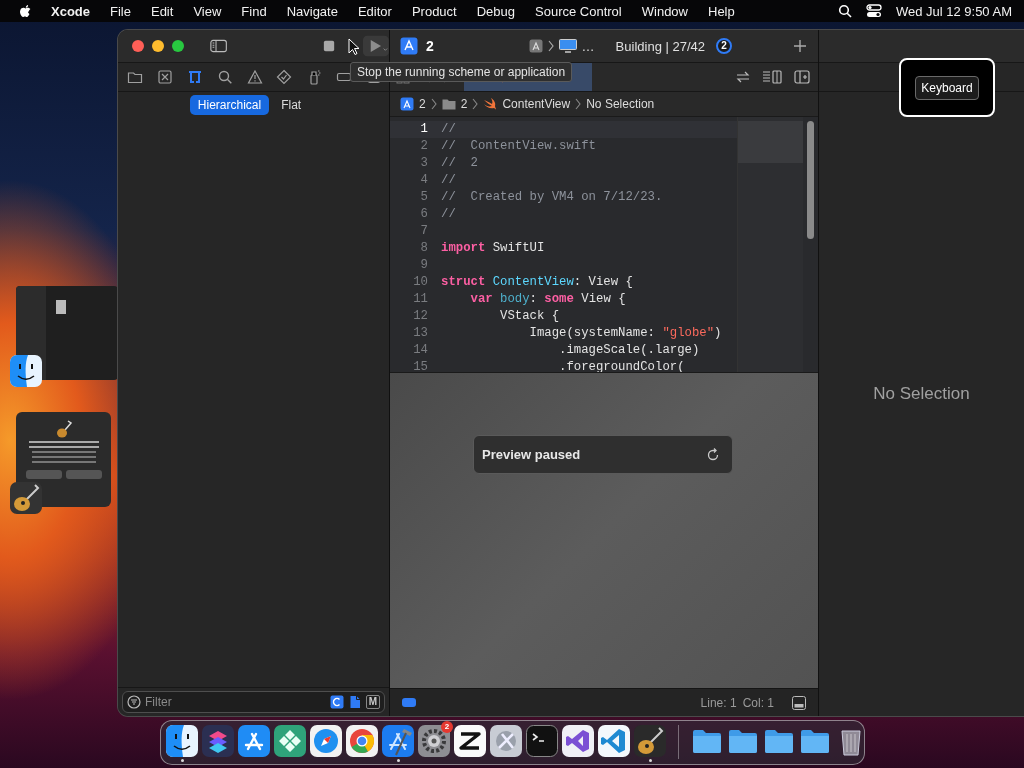 This screenshot has width=1024, height=768. I want to click on line-number: 3, so click(423, 163).